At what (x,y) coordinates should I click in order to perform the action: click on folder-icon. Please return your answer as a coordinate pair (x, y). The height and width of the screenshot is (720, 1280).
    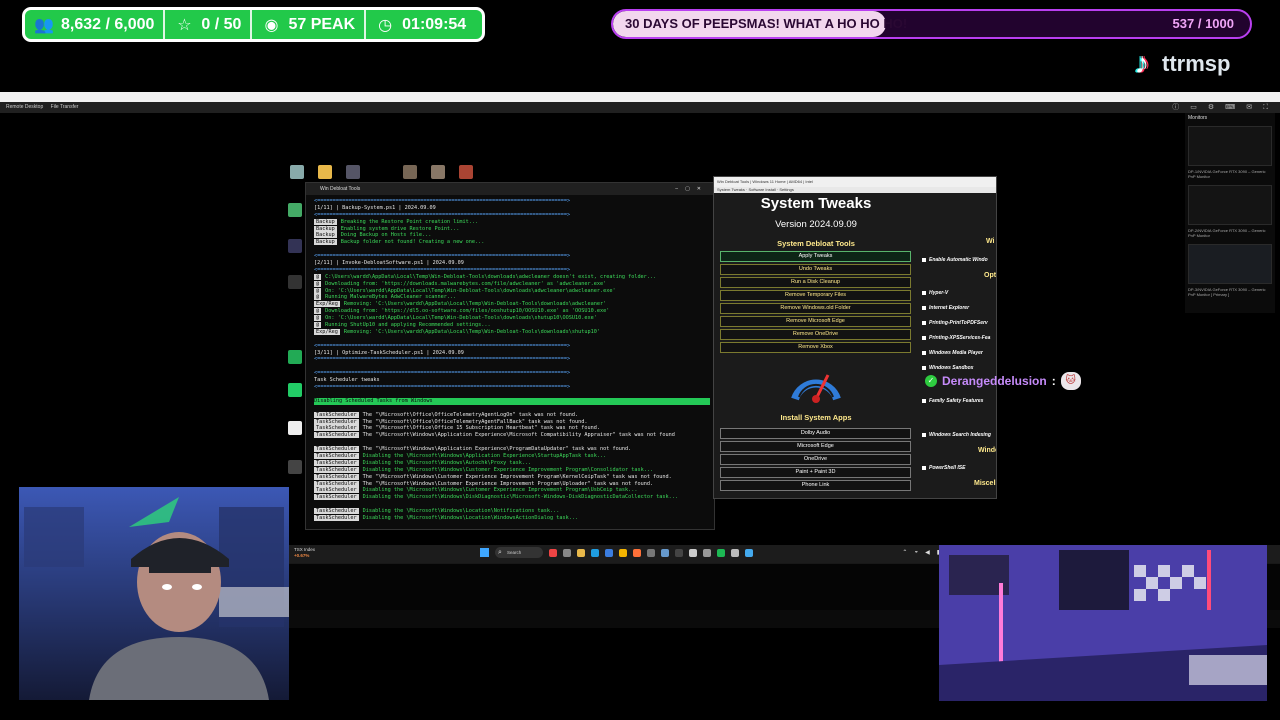
    Looking at the image, I should click on (325, 172).